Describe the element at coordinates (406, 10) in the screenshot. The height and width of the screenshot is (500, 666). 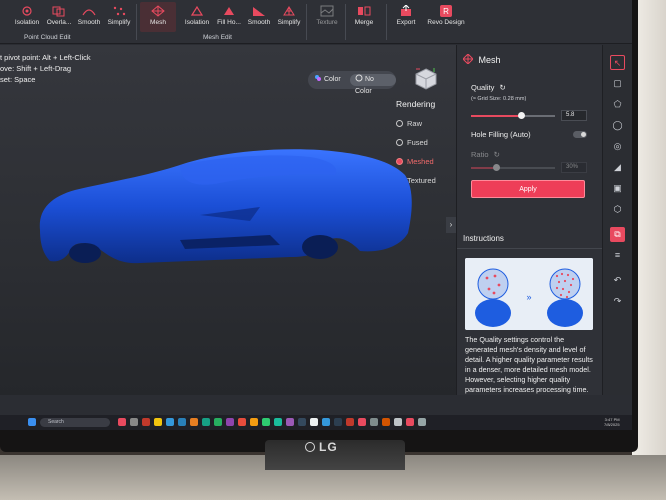
I see `export-icon` at that location.